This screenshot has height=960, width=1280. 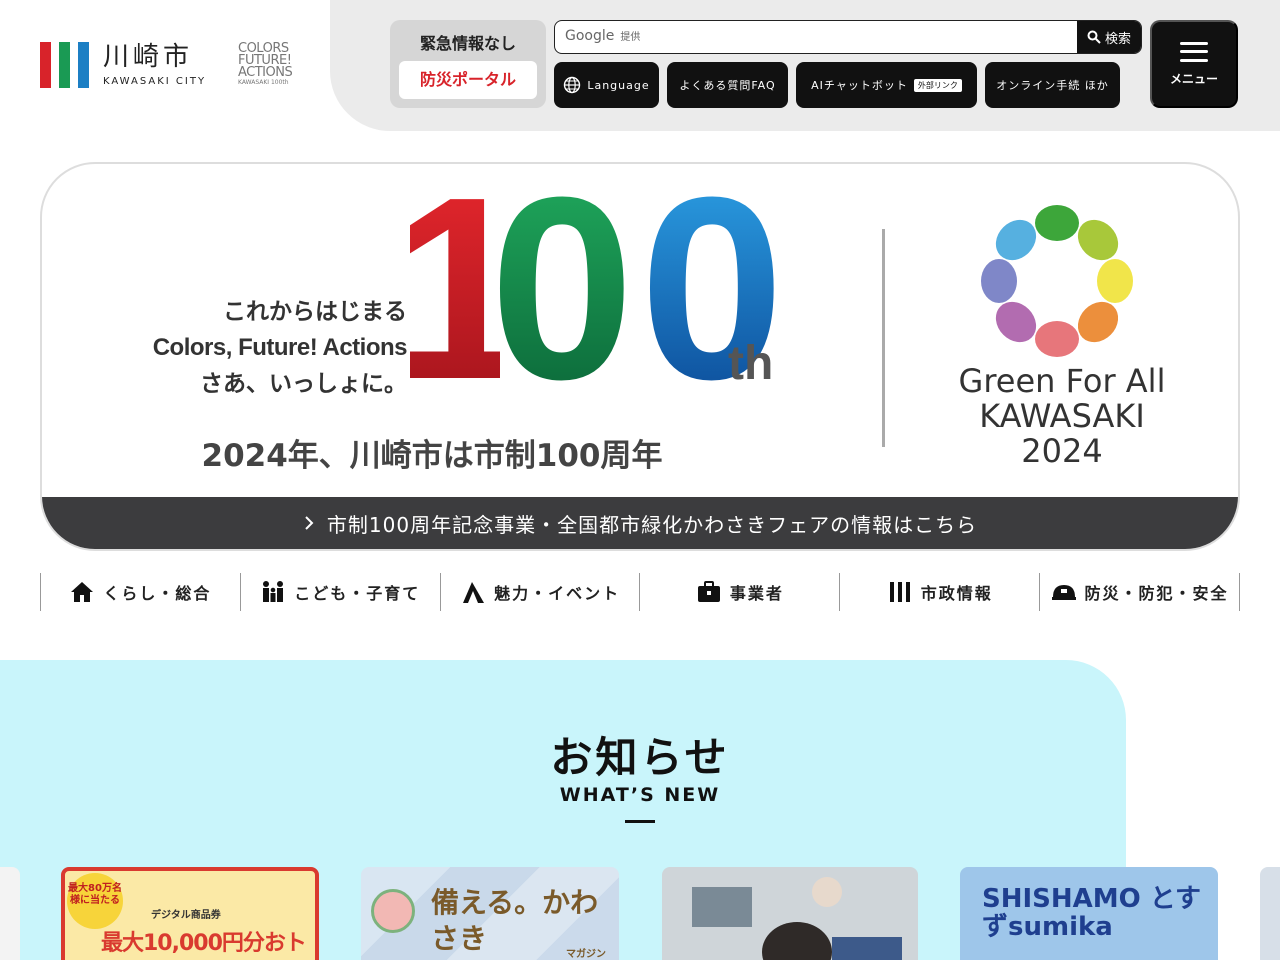 What do you see at coordinates (280, 347) in the screenshot?
I see `tagline-line-2: Colors, Future! Actions` at bounding box center [280, 347].